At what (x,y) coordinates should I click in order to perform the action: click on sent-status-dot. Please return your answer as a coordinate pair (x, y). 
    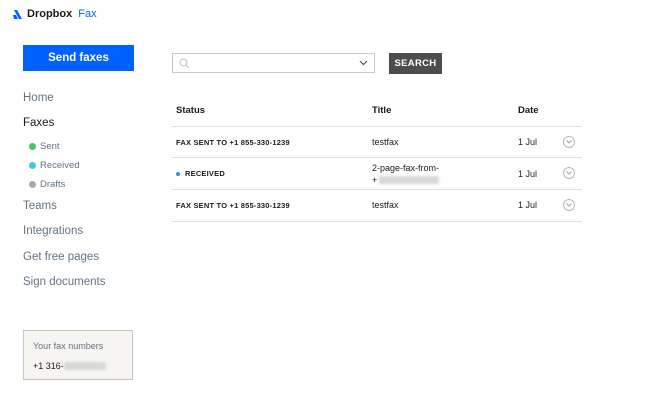
    Looking at the image, I should click on (32, 146).